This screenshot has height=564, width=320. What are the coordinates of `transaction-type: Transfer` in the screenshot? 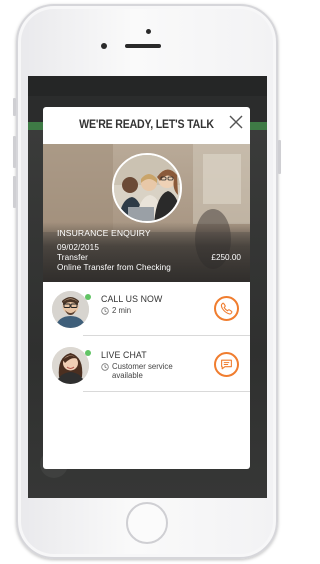 It's located at (72, 257).